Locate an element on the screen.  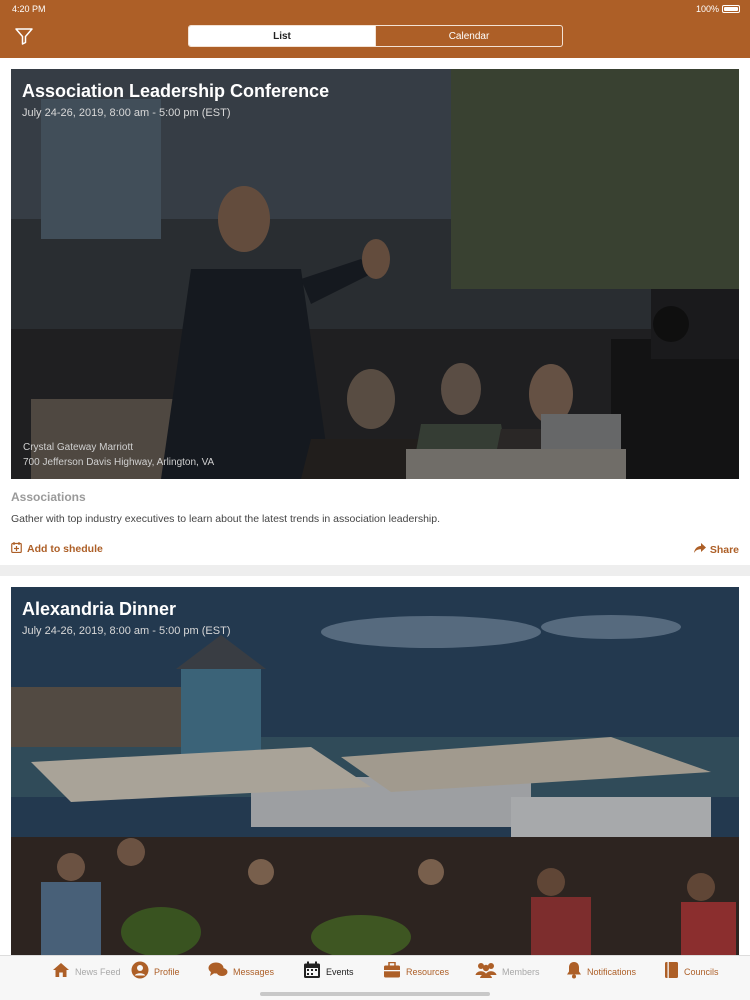
calendar-icon is located at coordinates (312, 972).